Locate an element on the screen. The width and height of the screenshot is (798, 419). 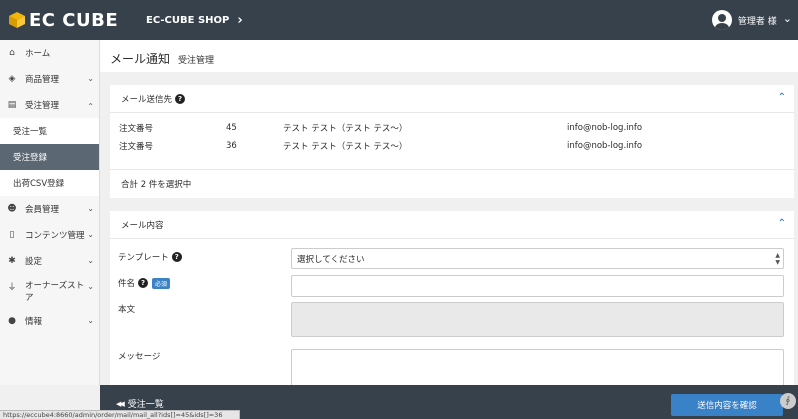
body-textarea is located at coordinates (537, 319).